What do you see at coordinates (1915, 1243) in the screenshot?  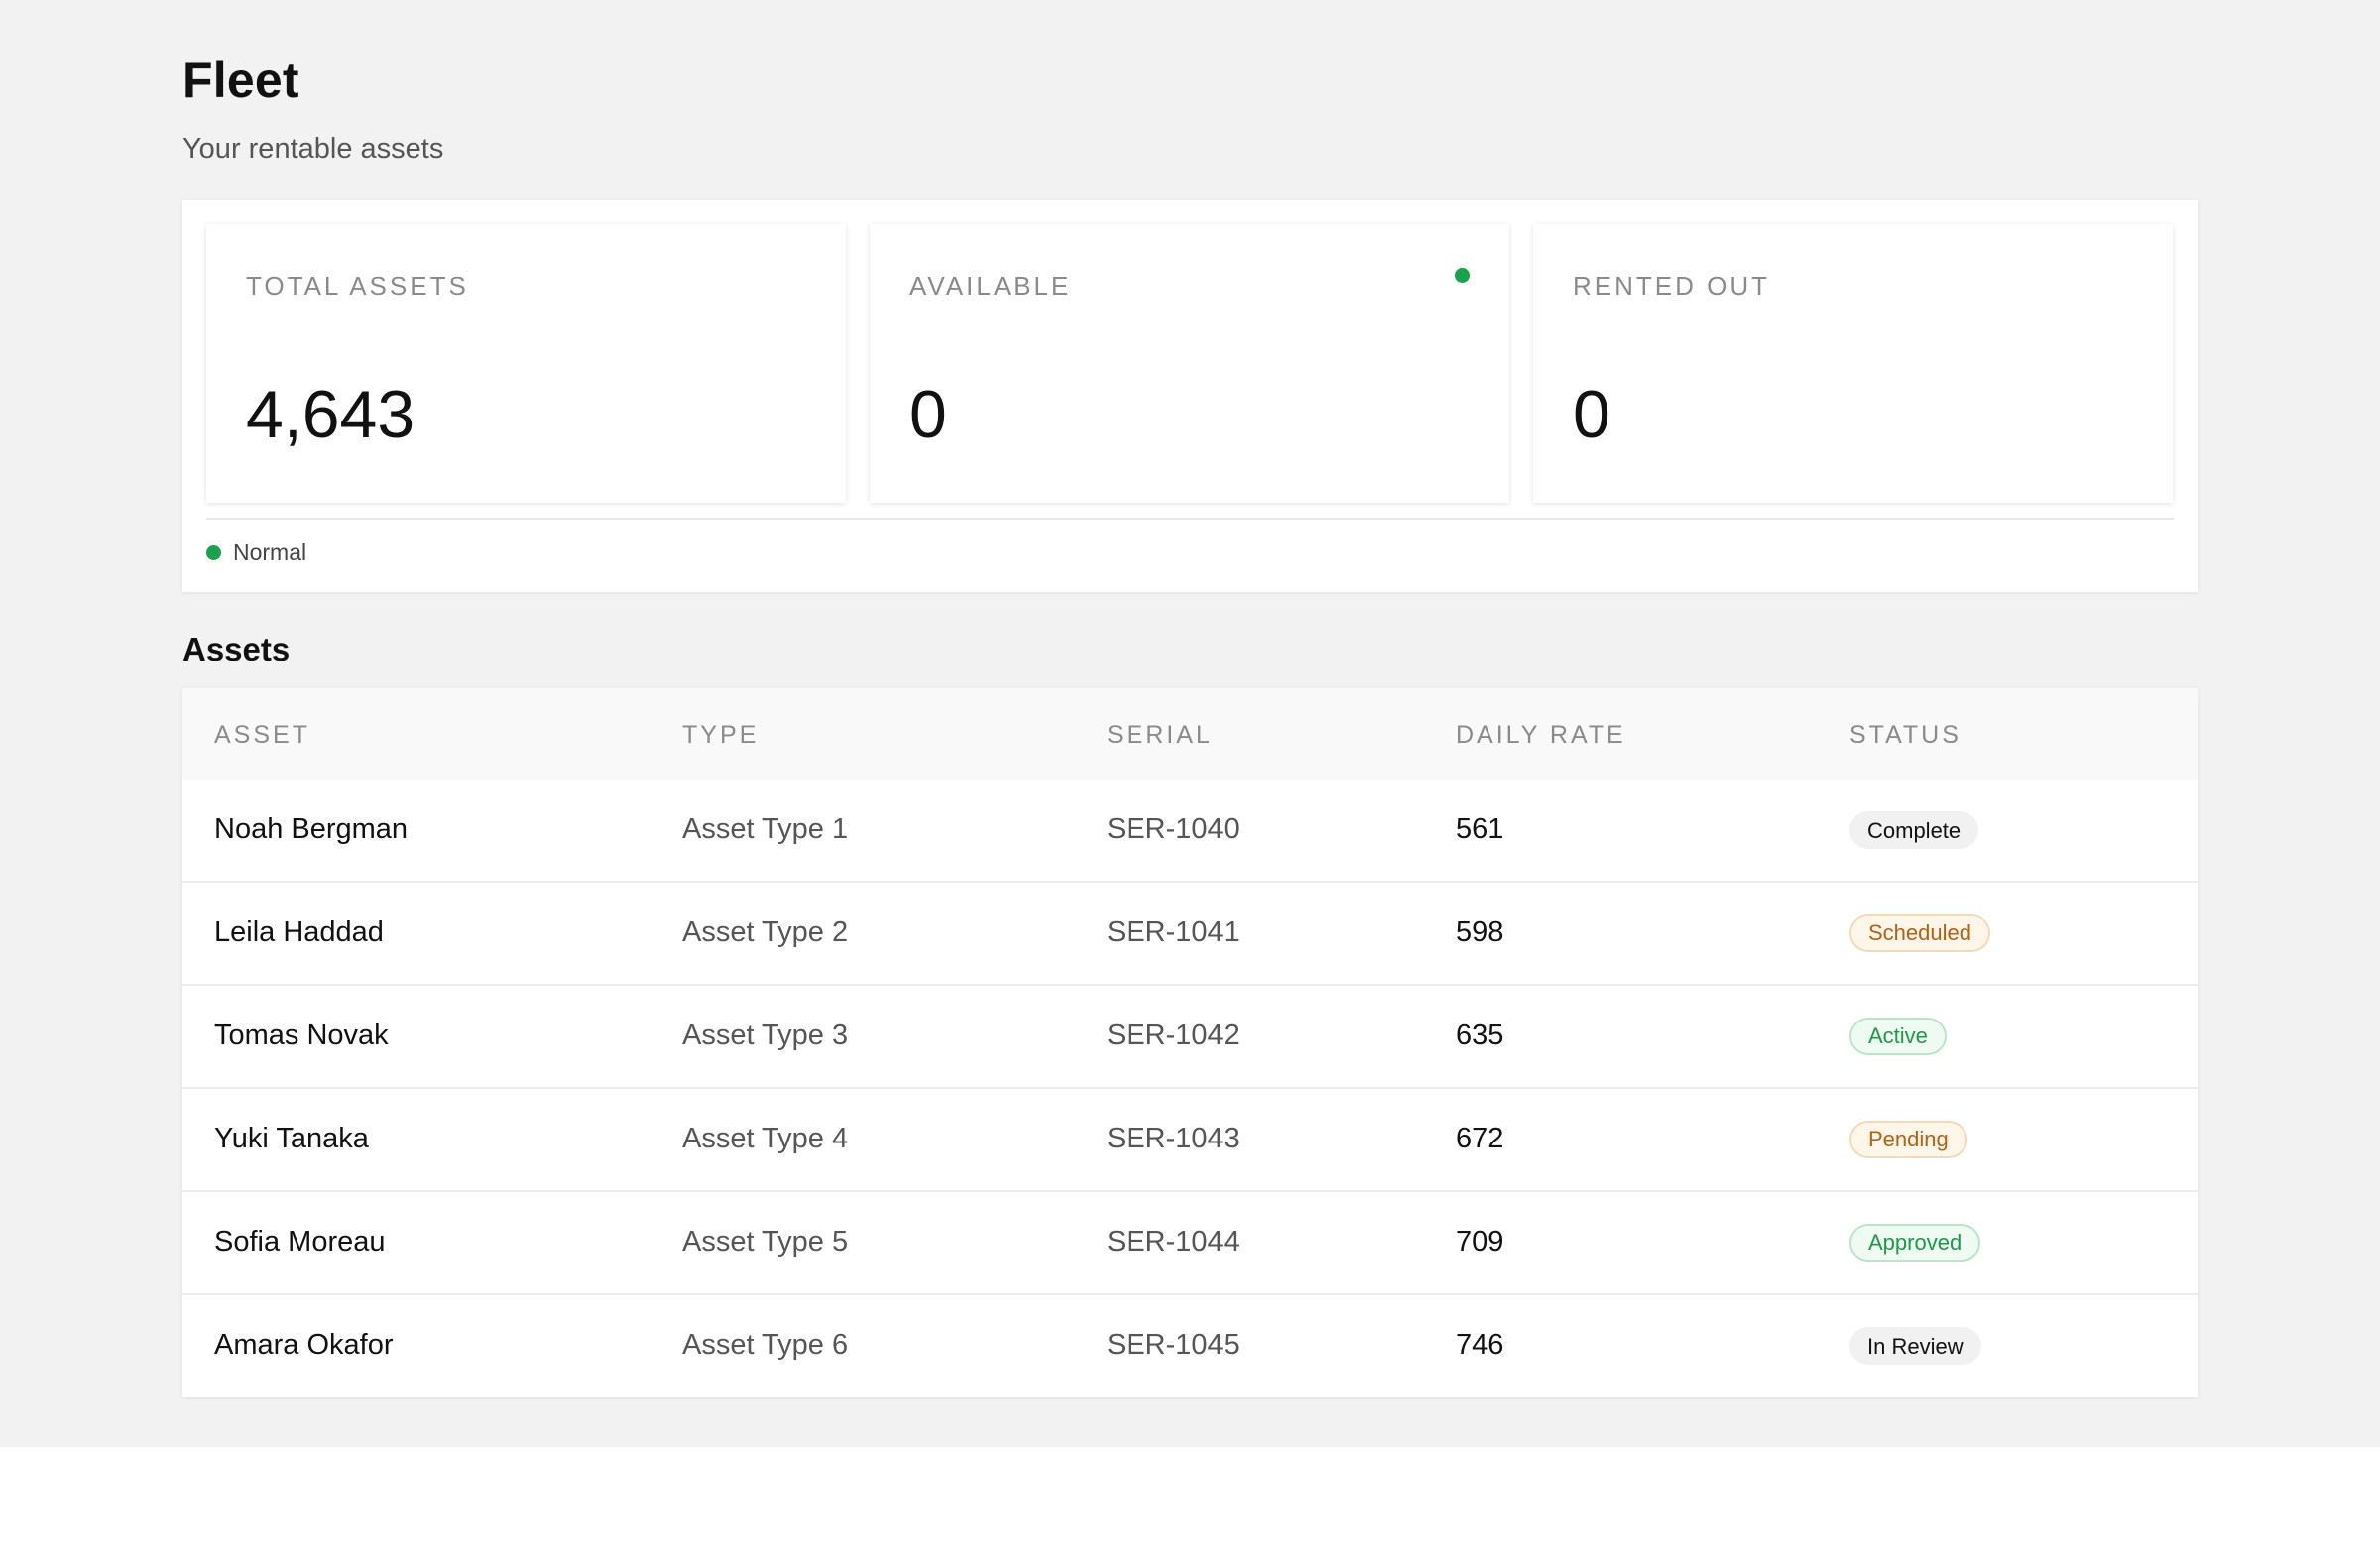 I see `status-badge: Approved` at bounding box center [1915, 1243].